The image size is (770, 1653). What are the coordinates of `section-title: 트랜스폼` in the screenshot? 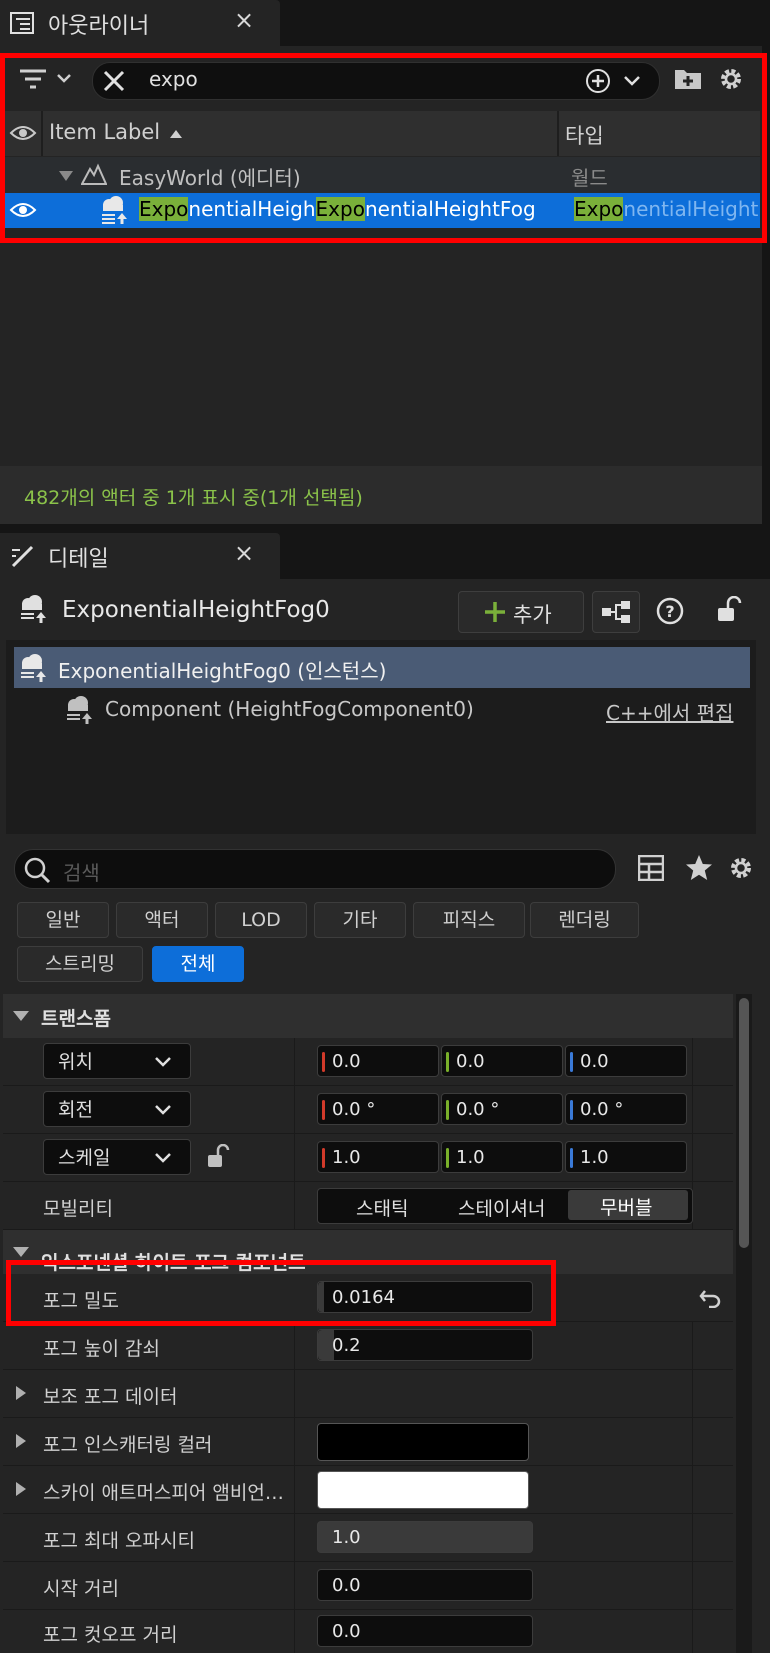 It's located at (76, 1019).